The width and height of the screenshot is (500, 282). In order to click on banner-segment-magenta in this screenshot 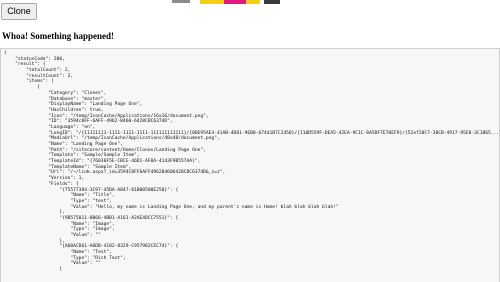, I will do `click(235, 2)`.